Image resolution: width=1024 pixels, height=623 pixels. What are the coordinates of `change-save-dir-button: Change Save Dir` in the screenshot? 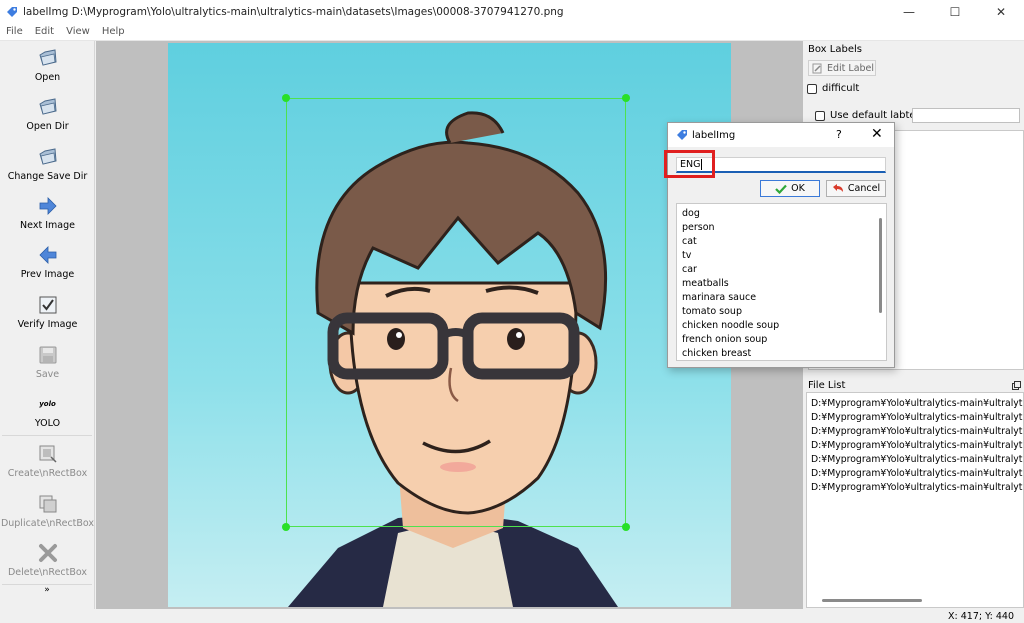 It's located at (47, 164).